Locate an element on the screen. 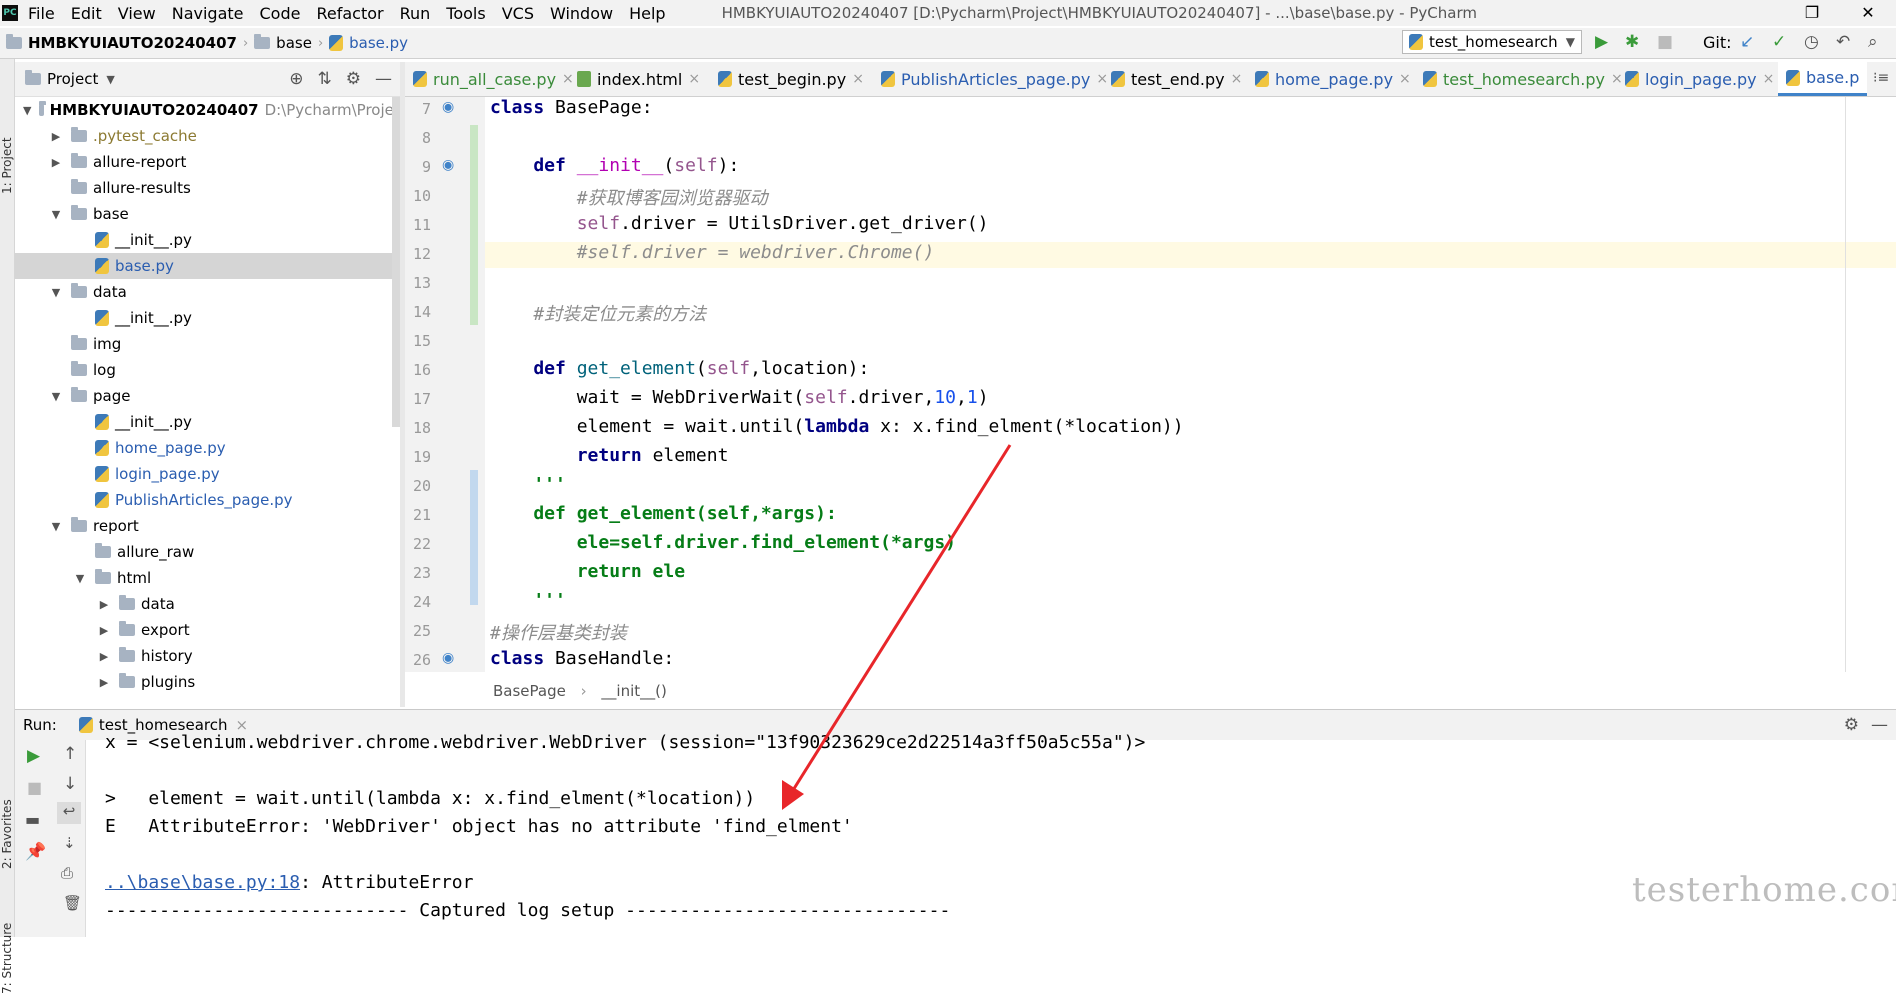  restore-icon: ❐ is located at coordinates (1812, 13).